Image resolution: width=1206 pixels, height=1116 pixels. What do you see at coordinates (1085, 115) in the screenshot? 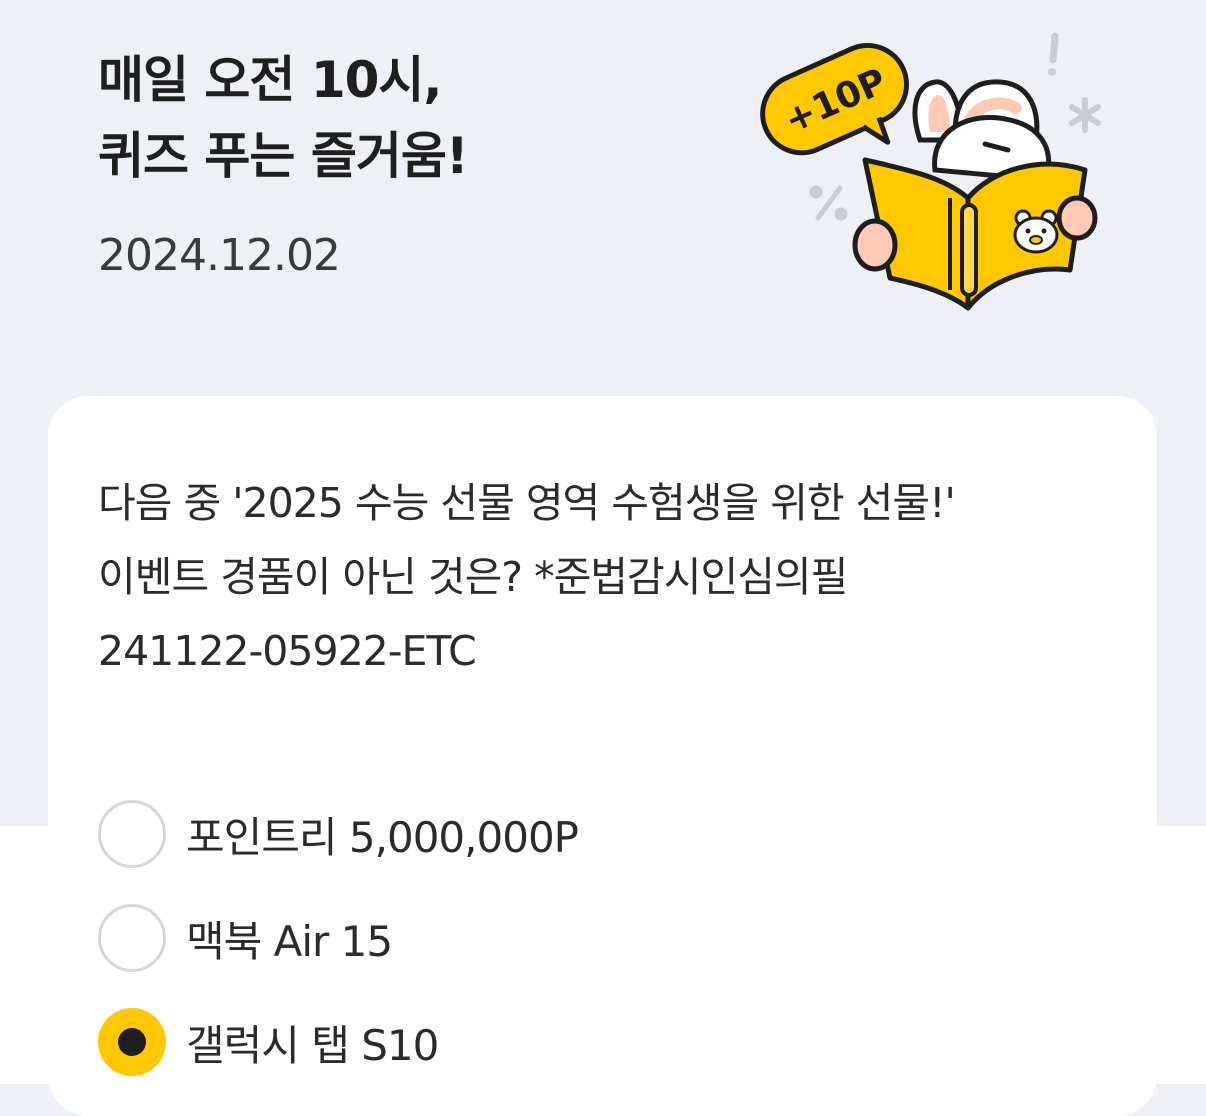
I see `asterisk-icon` at bounding box center [1085, 115].